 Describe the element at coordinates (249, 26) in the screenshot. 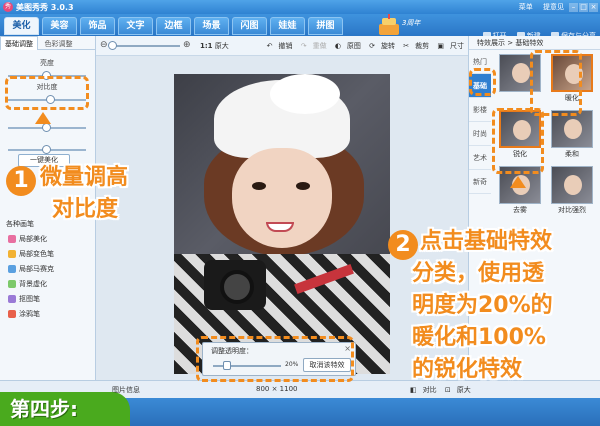

I see `tab-flash: 闪图` at that location.